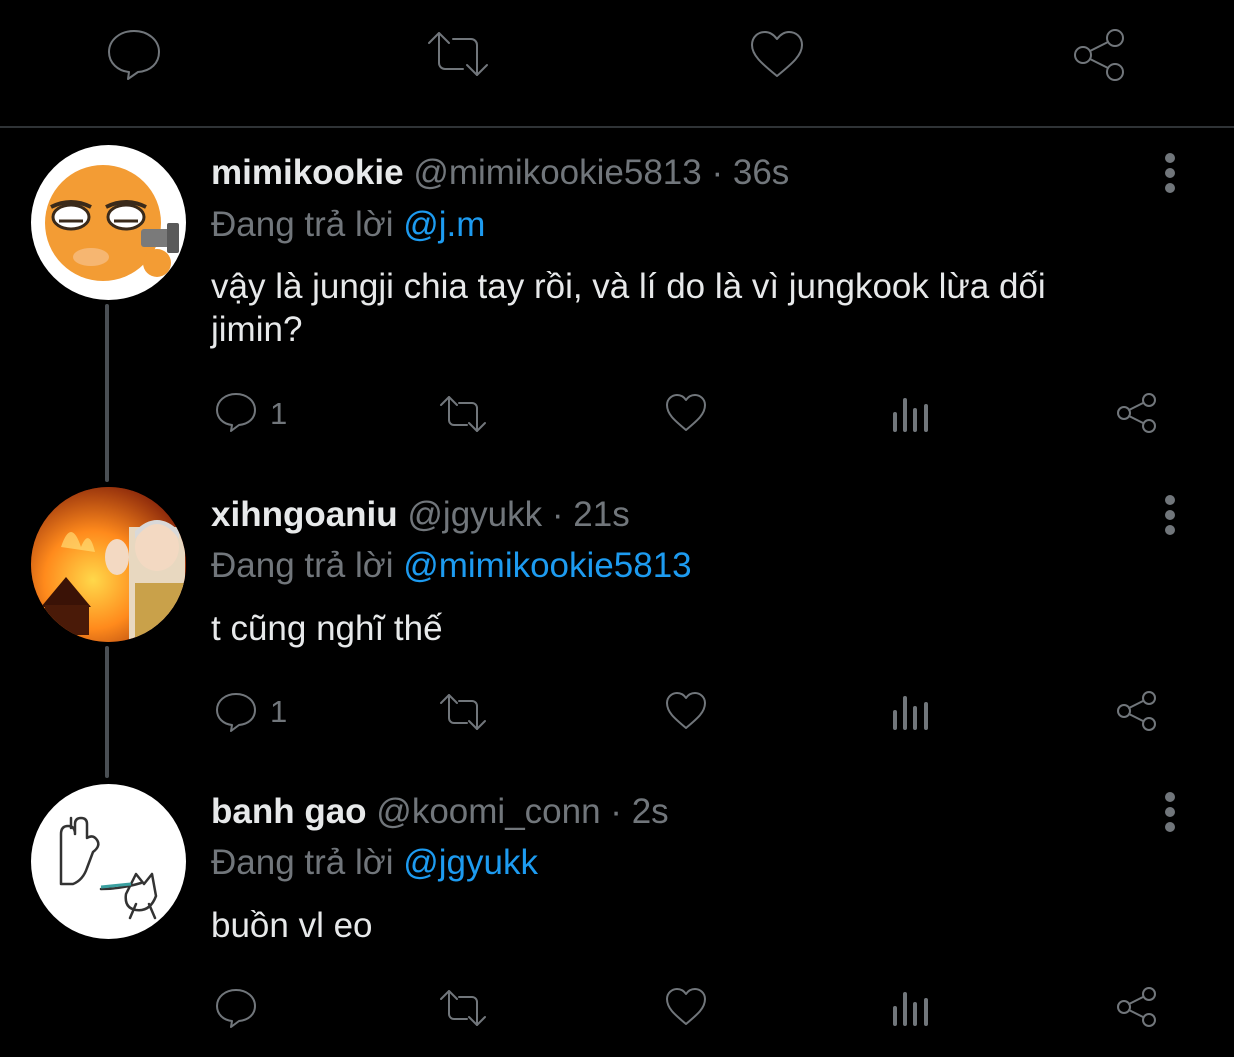 Image resolution: width=1234 pixels, height=1057 pixels. What do you see at coordinates (617, 64) in the screenshot?
I see `top-action-bar` at bounding box center [617, 64].